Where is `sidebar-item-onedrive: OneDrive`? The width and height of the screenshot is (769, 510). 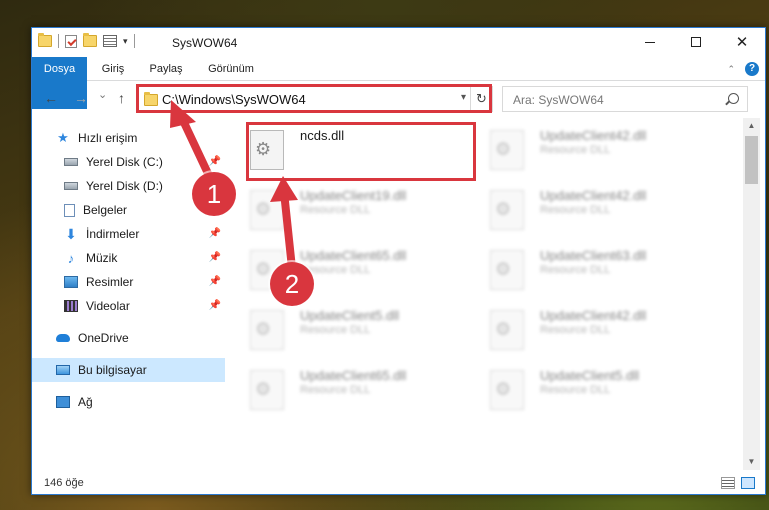 sidebar-item-onedrive: OneDrive is located at coordinates (128, 338).